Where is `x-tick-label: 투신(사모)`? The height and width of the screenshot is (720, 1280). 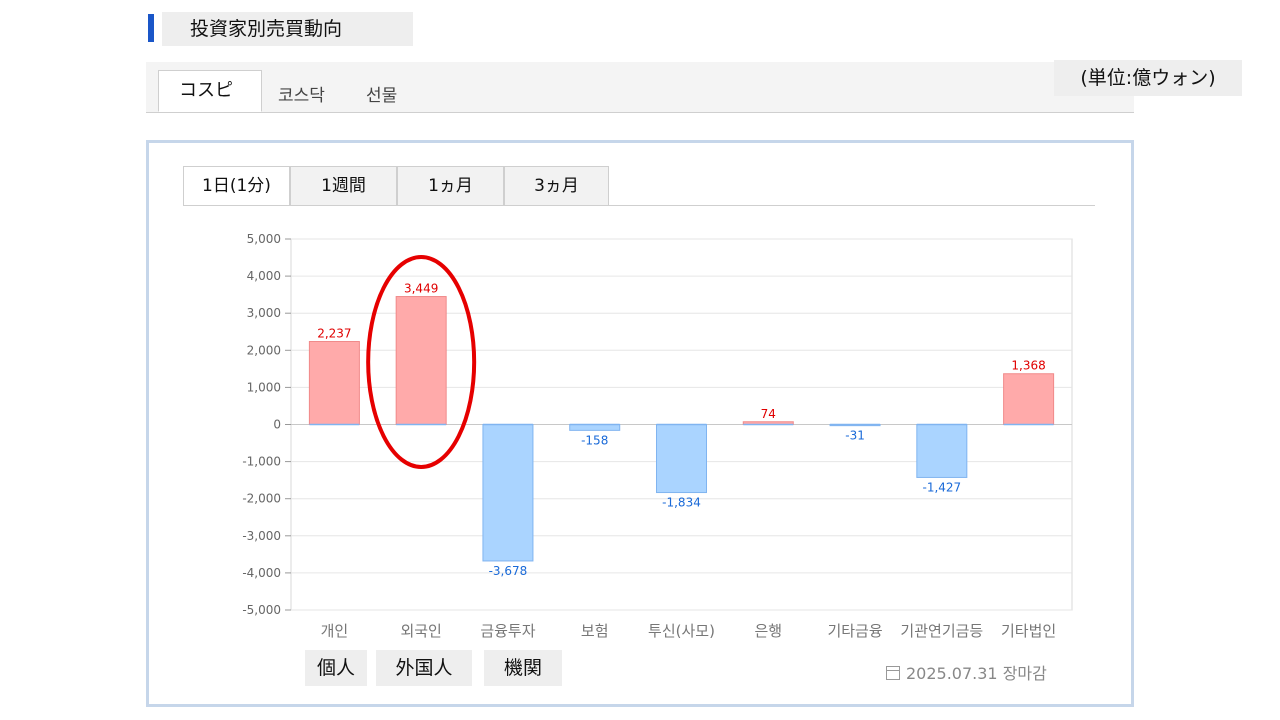
x-tick-label: 투신(사모) is located at coordinates (681, 631).